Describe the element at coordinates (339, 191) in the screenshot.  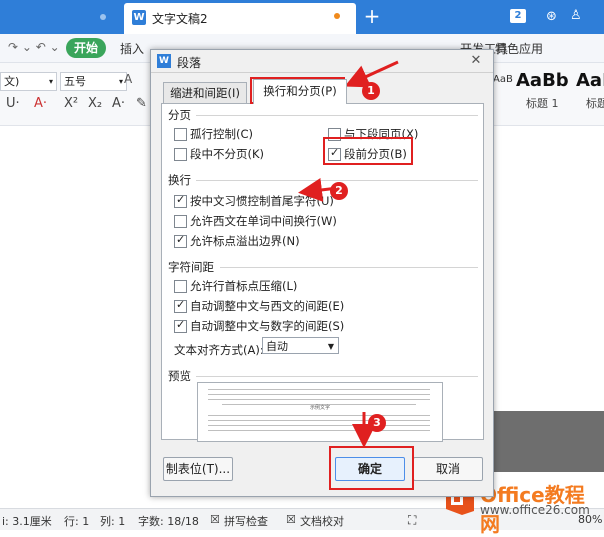
I see `annotation-badge-2: 2` at that location.